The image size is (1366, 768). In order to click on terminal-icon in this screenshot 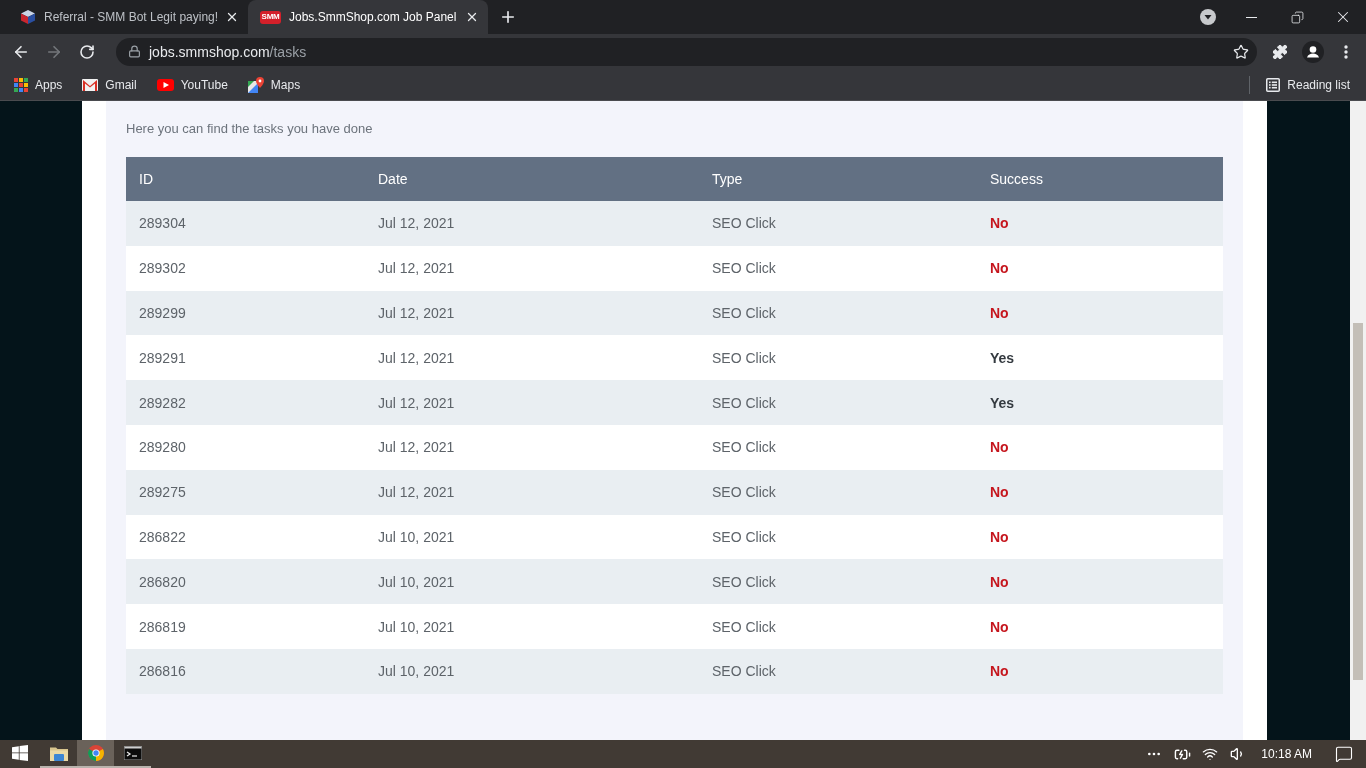, I will do `click(132, 753)`.